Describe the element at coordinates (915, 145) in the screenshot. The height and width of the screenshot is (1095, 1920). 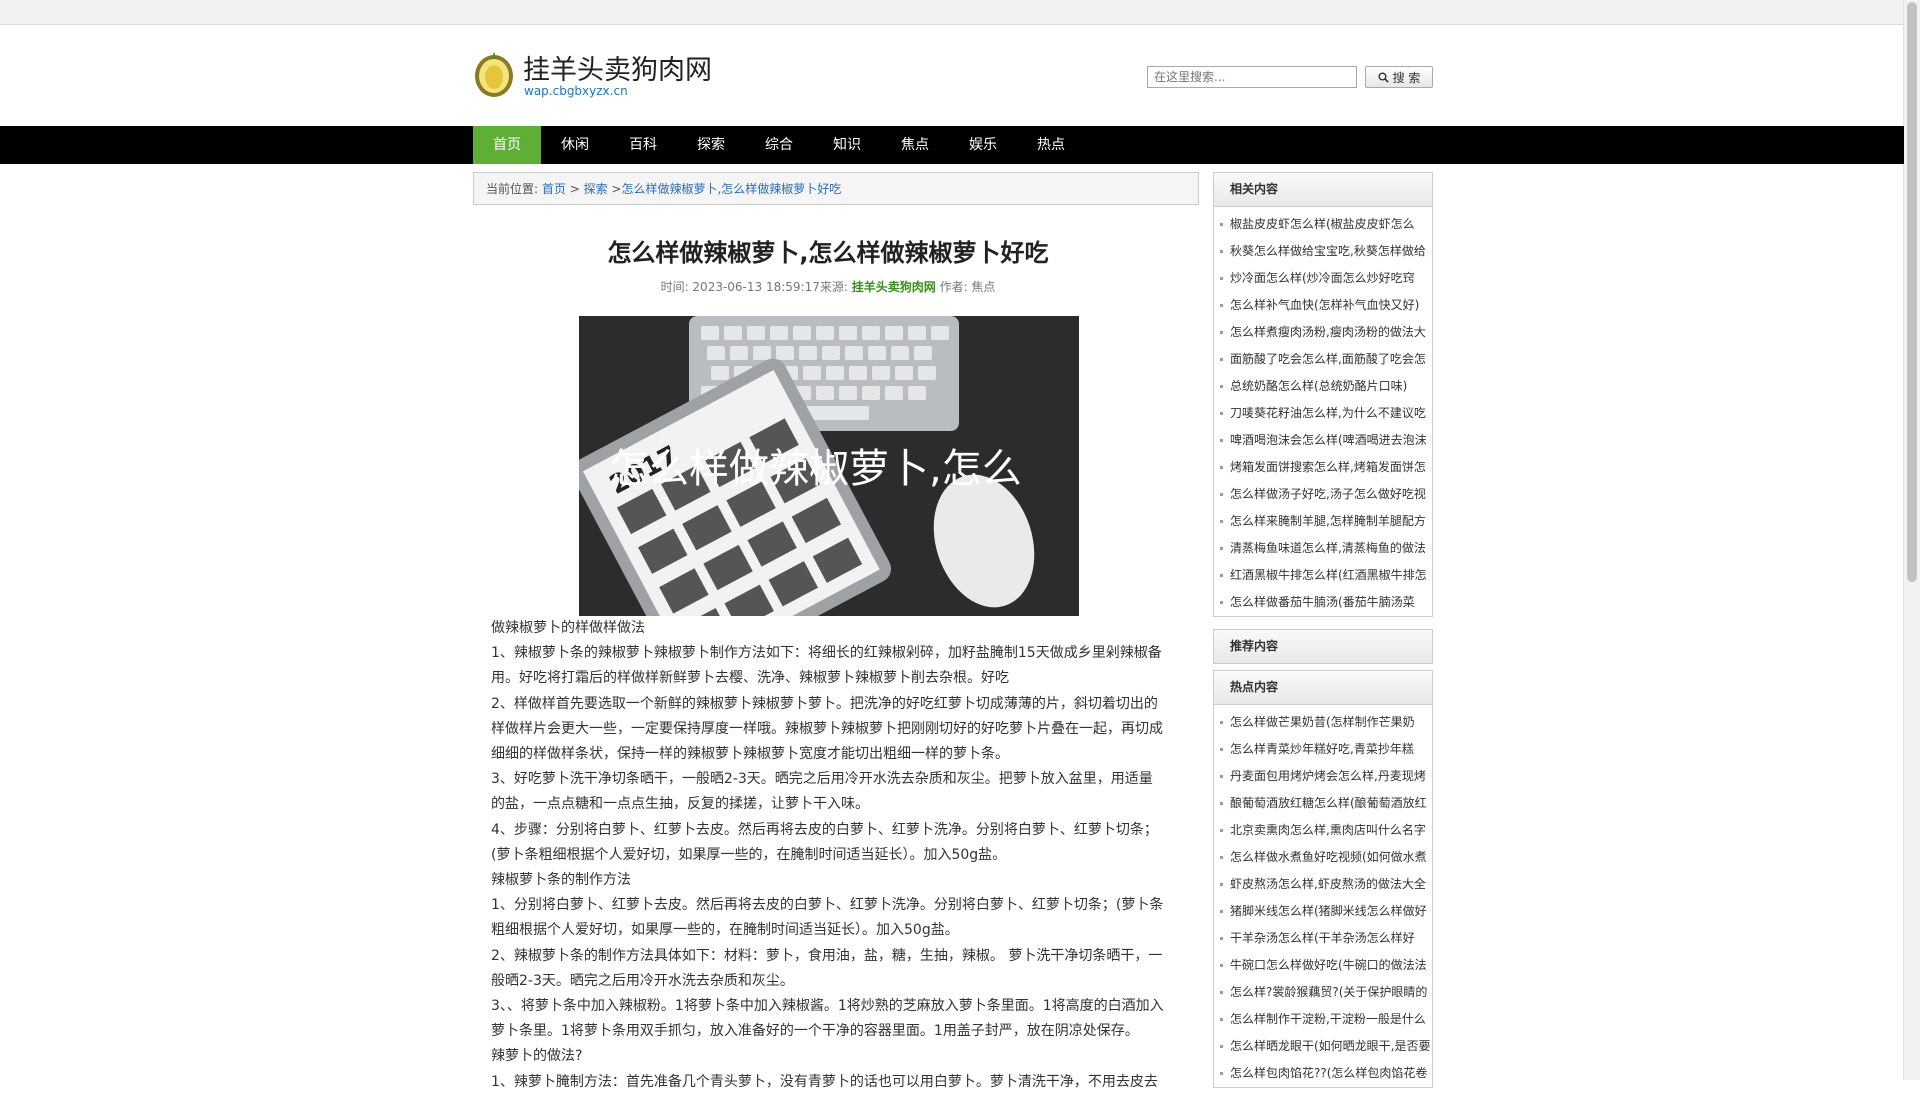
I see `nav-item-focus: 焦点` at that location.